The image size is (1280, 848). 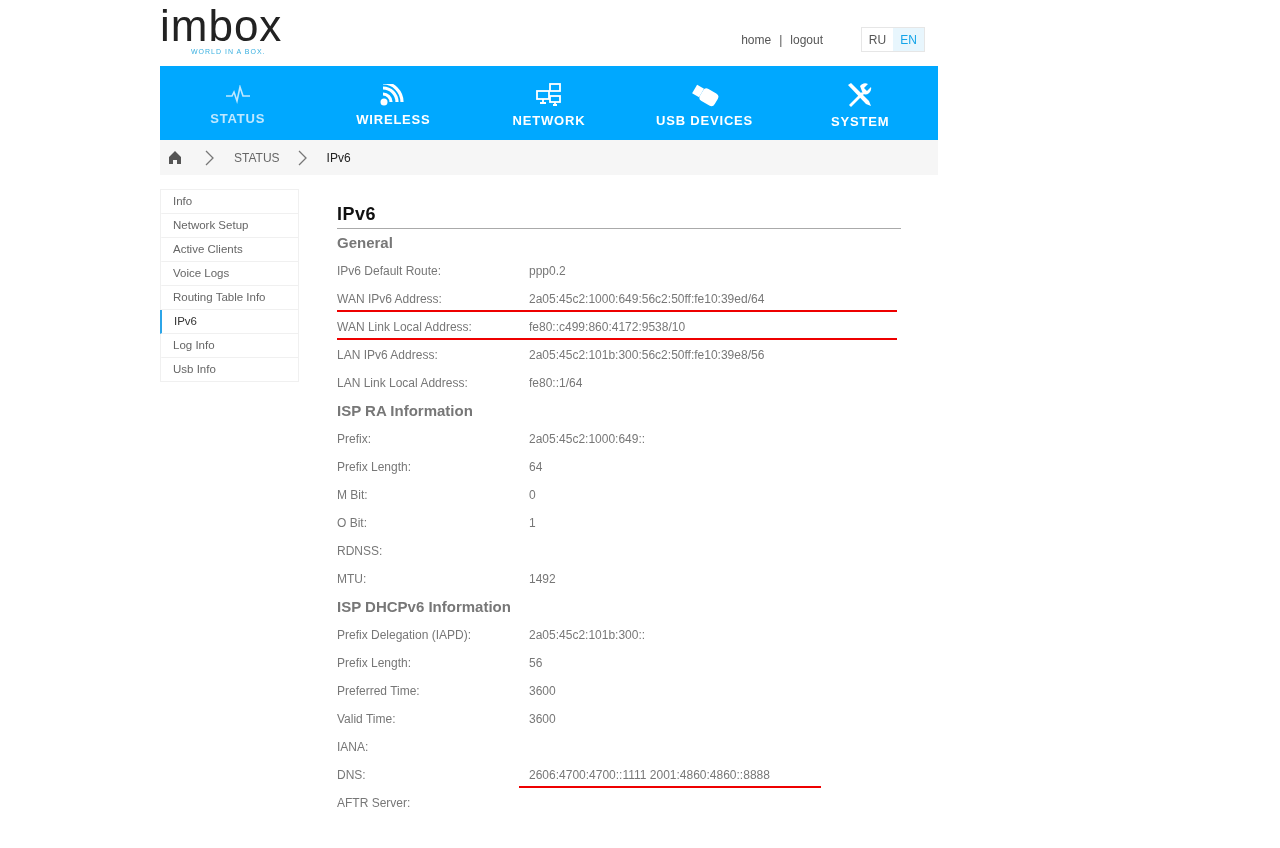 What do you see at coordinates (360, 551) in the screenshot?
I see `field-label: RDNSS:` at bounding box center [360, 551].